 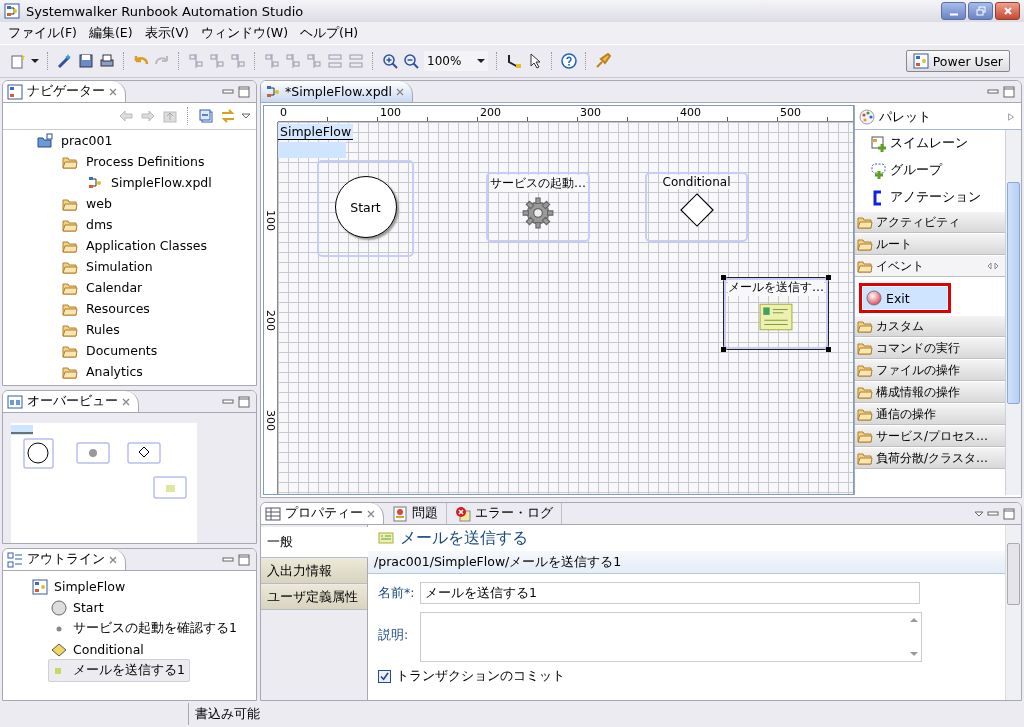 What do you see at coordinates (35, 61) in the screenshot?
I see `caret-icon` at bounding box center [35, 61].